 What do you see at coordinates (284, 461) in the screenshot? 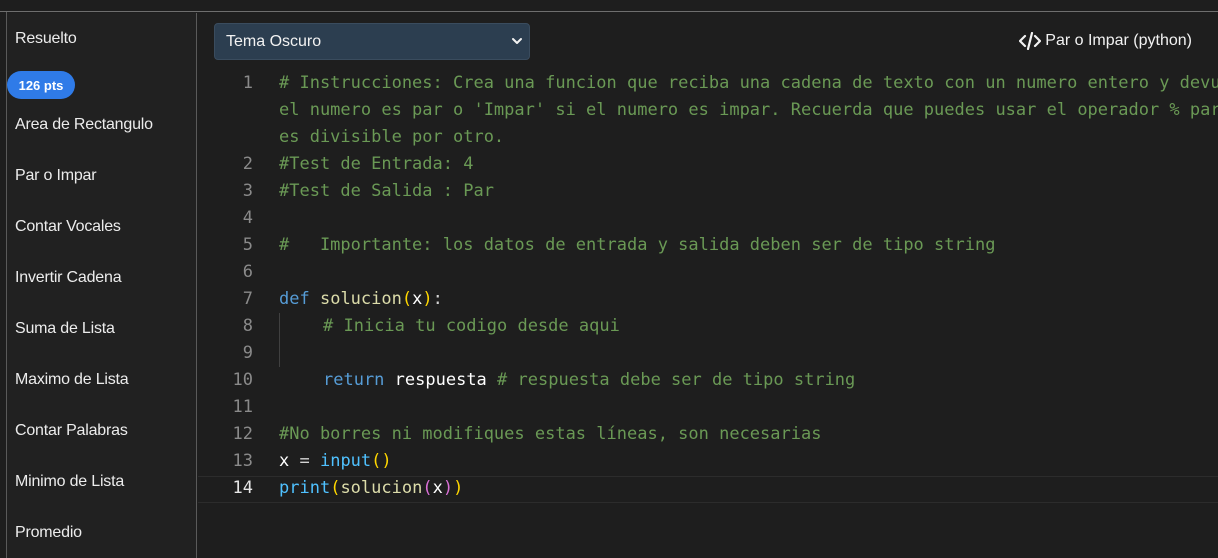
I see `variable: x` at bounding box center [284, 461].